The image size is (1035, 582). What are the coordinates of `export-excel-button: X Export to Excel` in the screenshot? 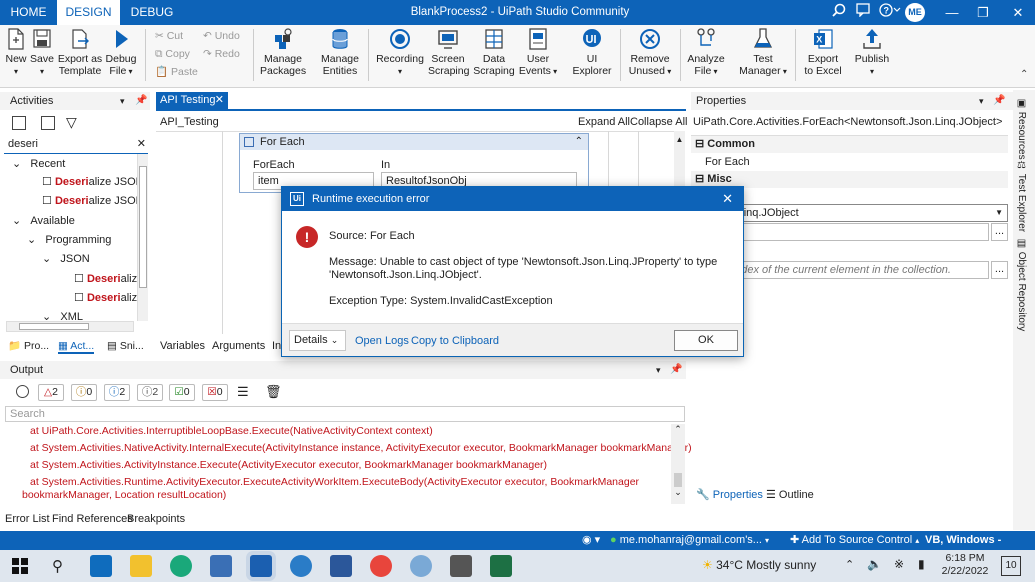 It's located at (823, 52).